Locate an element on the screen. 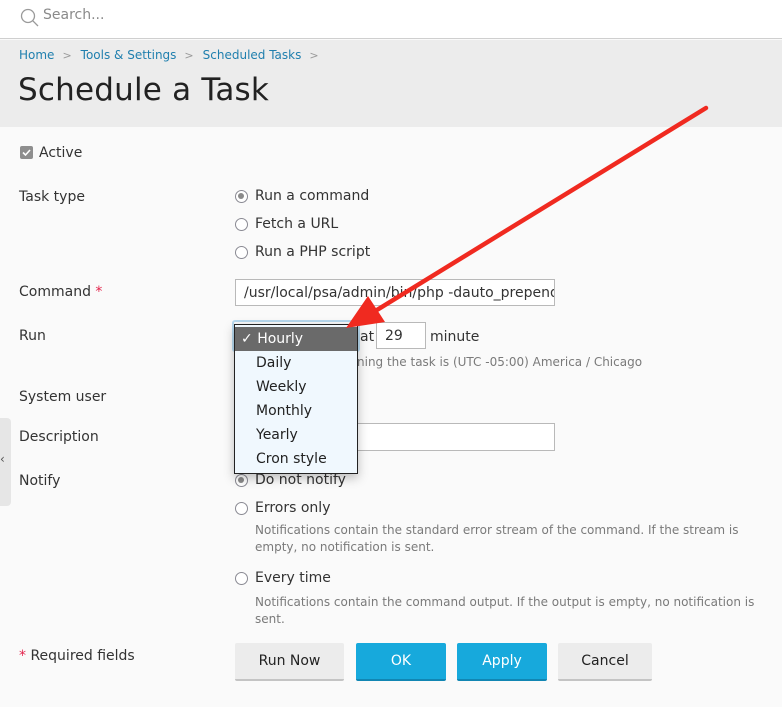 The width and height of the screenshot is (782, 707). radio-every-time-label: Every time is located at coordinates (293, 578).